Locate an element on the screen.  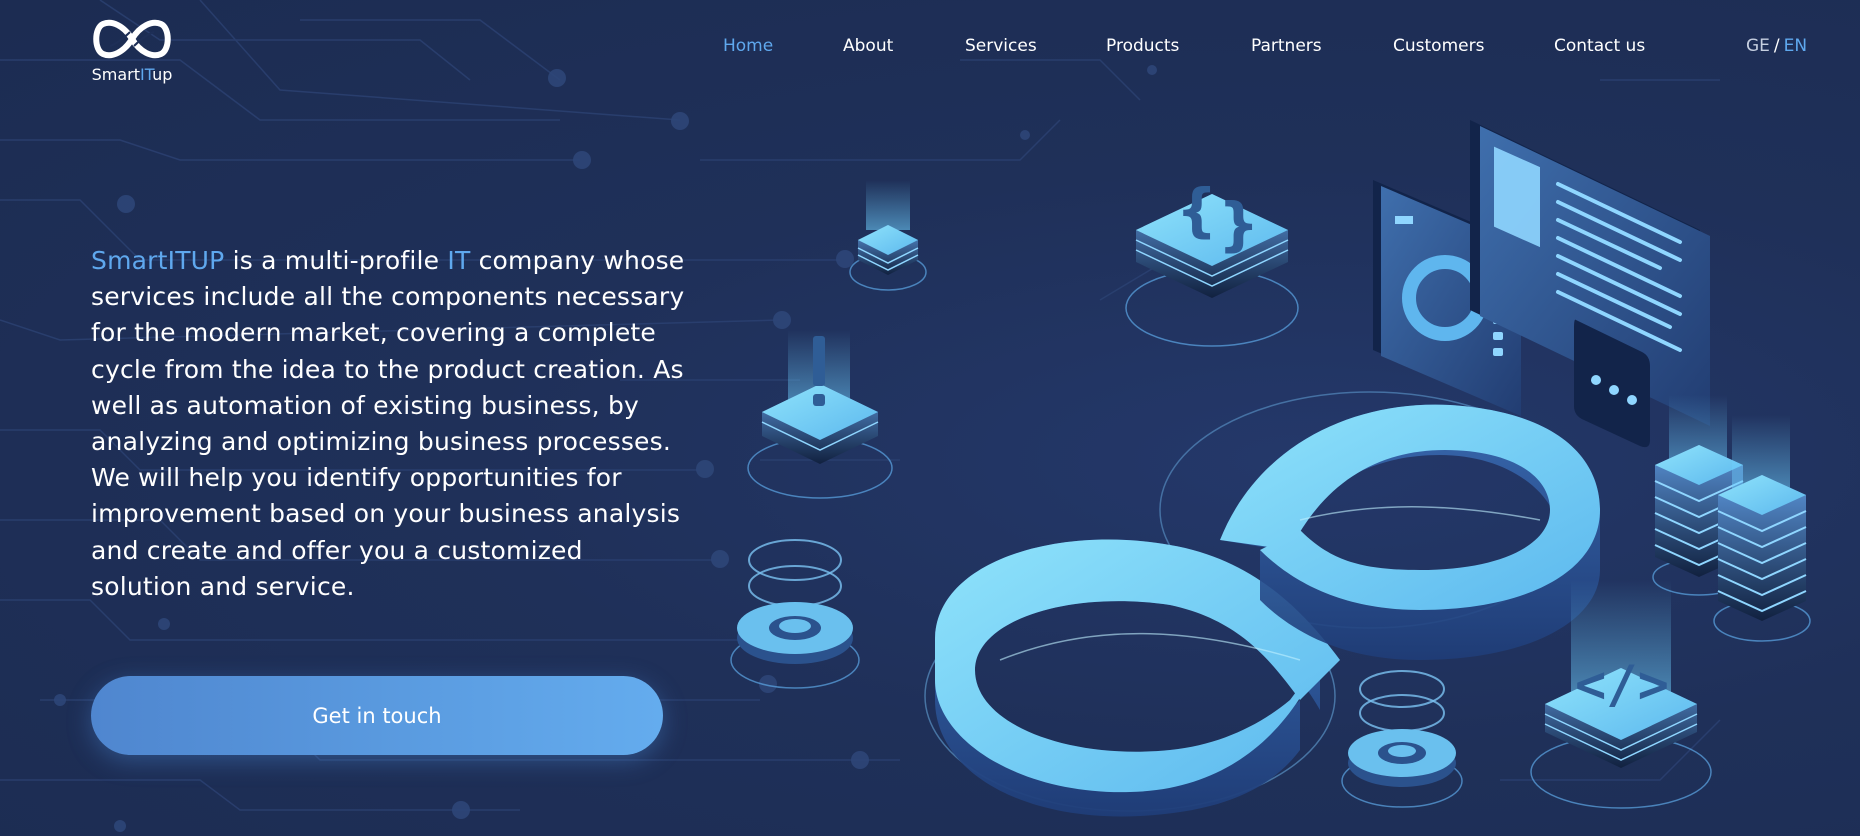
nav-link-contact-us: Contact us is located at coordinates (1599, 46).